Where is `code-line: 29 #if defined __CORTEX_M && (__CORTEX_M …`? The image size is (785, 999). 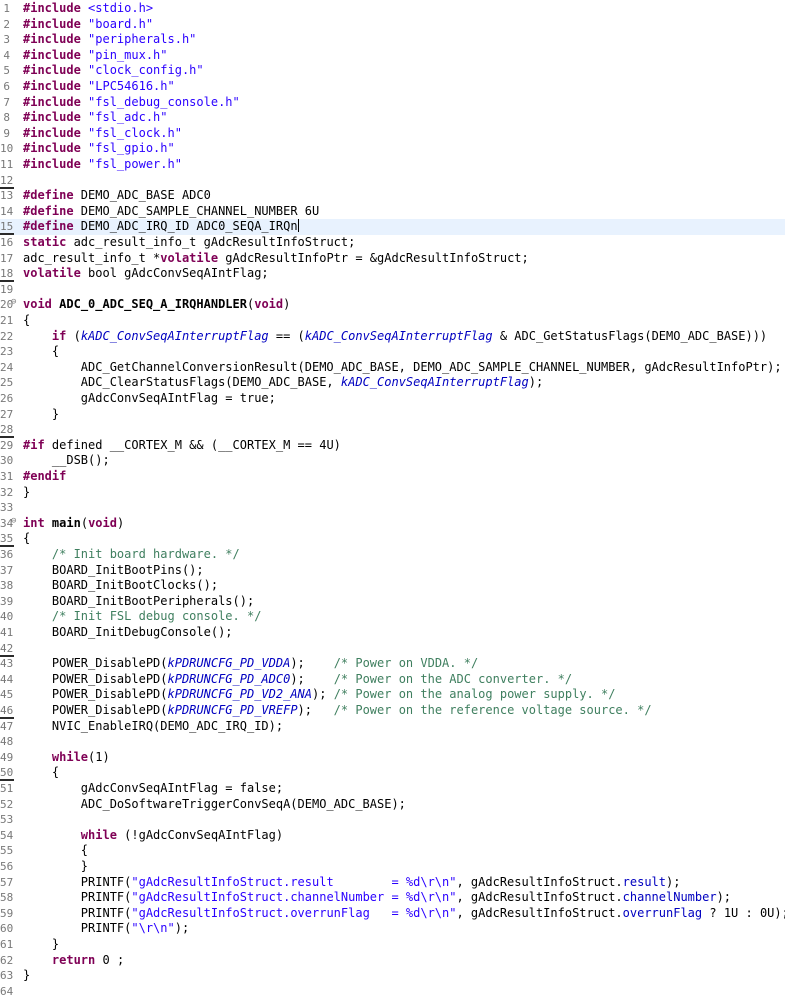
code-line: 29 #if defined __CORTEX_M && (__CORTEX_M … is located at coordinates (392, 446).